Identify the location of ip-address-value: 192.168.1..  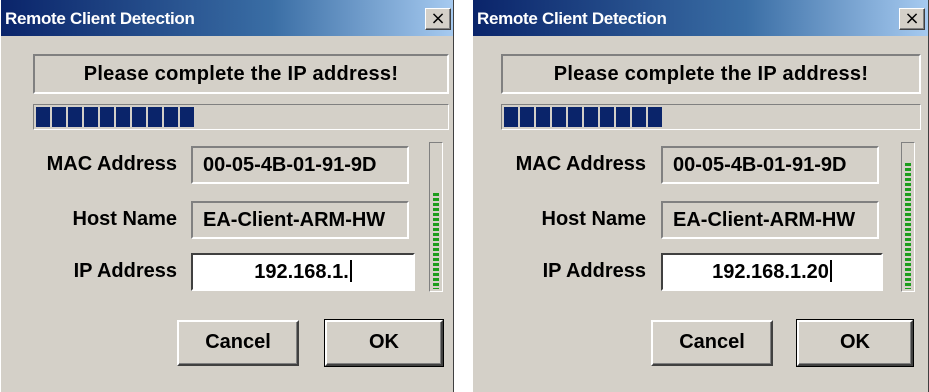
(301, 272).